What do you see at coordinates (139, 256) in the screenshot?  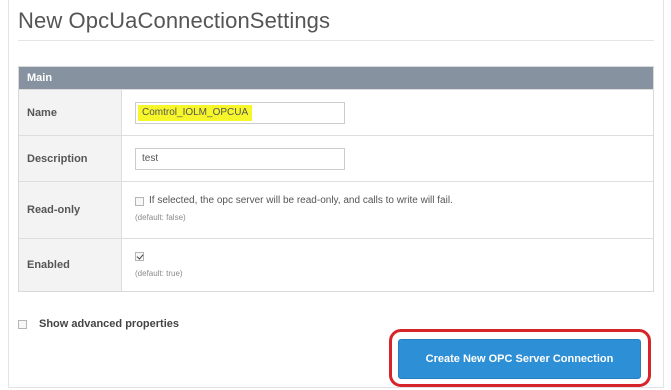 I see `enabled-checkbox` at bounding box center [139, 256].